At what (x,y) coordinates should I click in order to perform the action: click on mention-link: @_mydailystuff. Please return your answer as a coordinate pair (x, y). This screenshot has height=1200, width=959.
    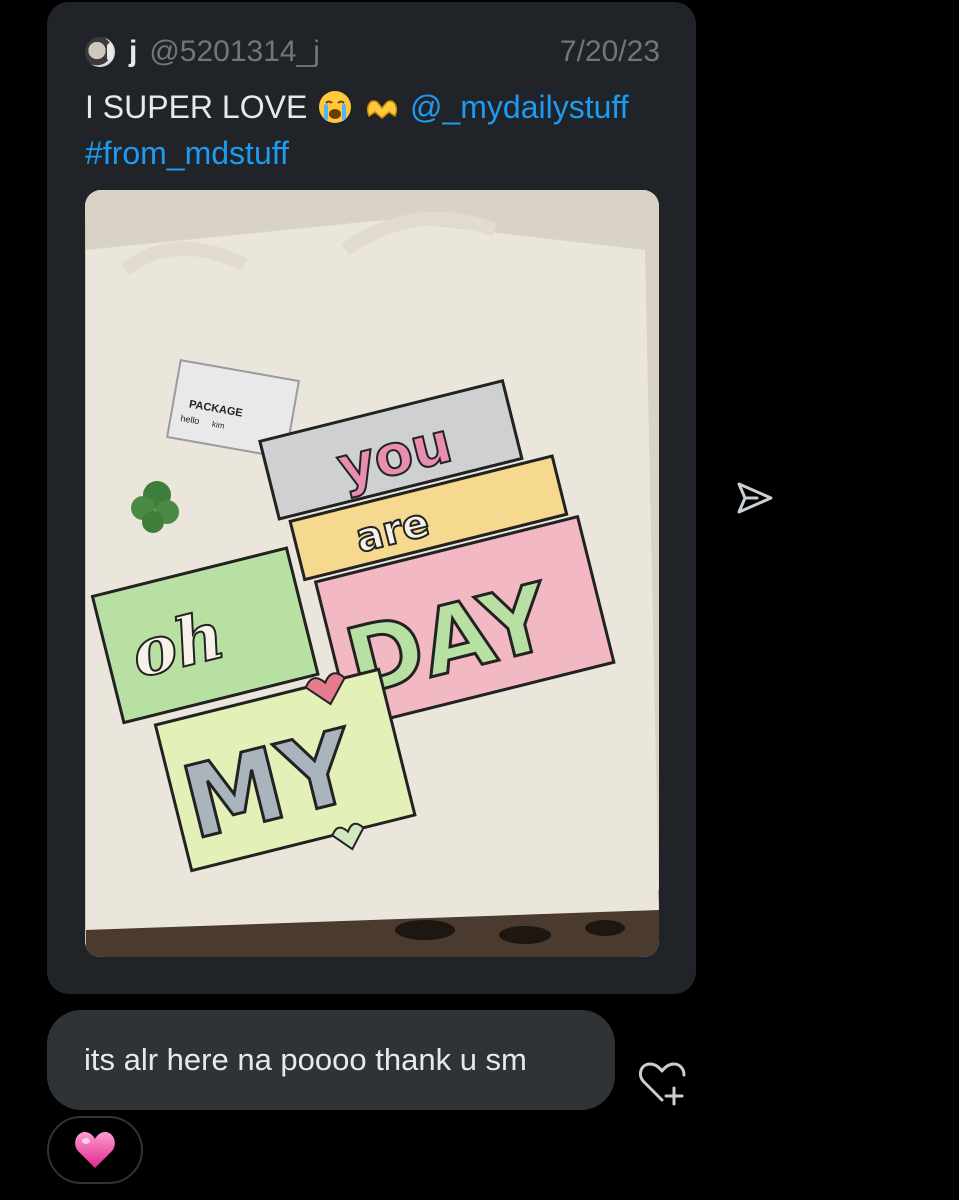
    Looking at the image, I should click on (519, 107).